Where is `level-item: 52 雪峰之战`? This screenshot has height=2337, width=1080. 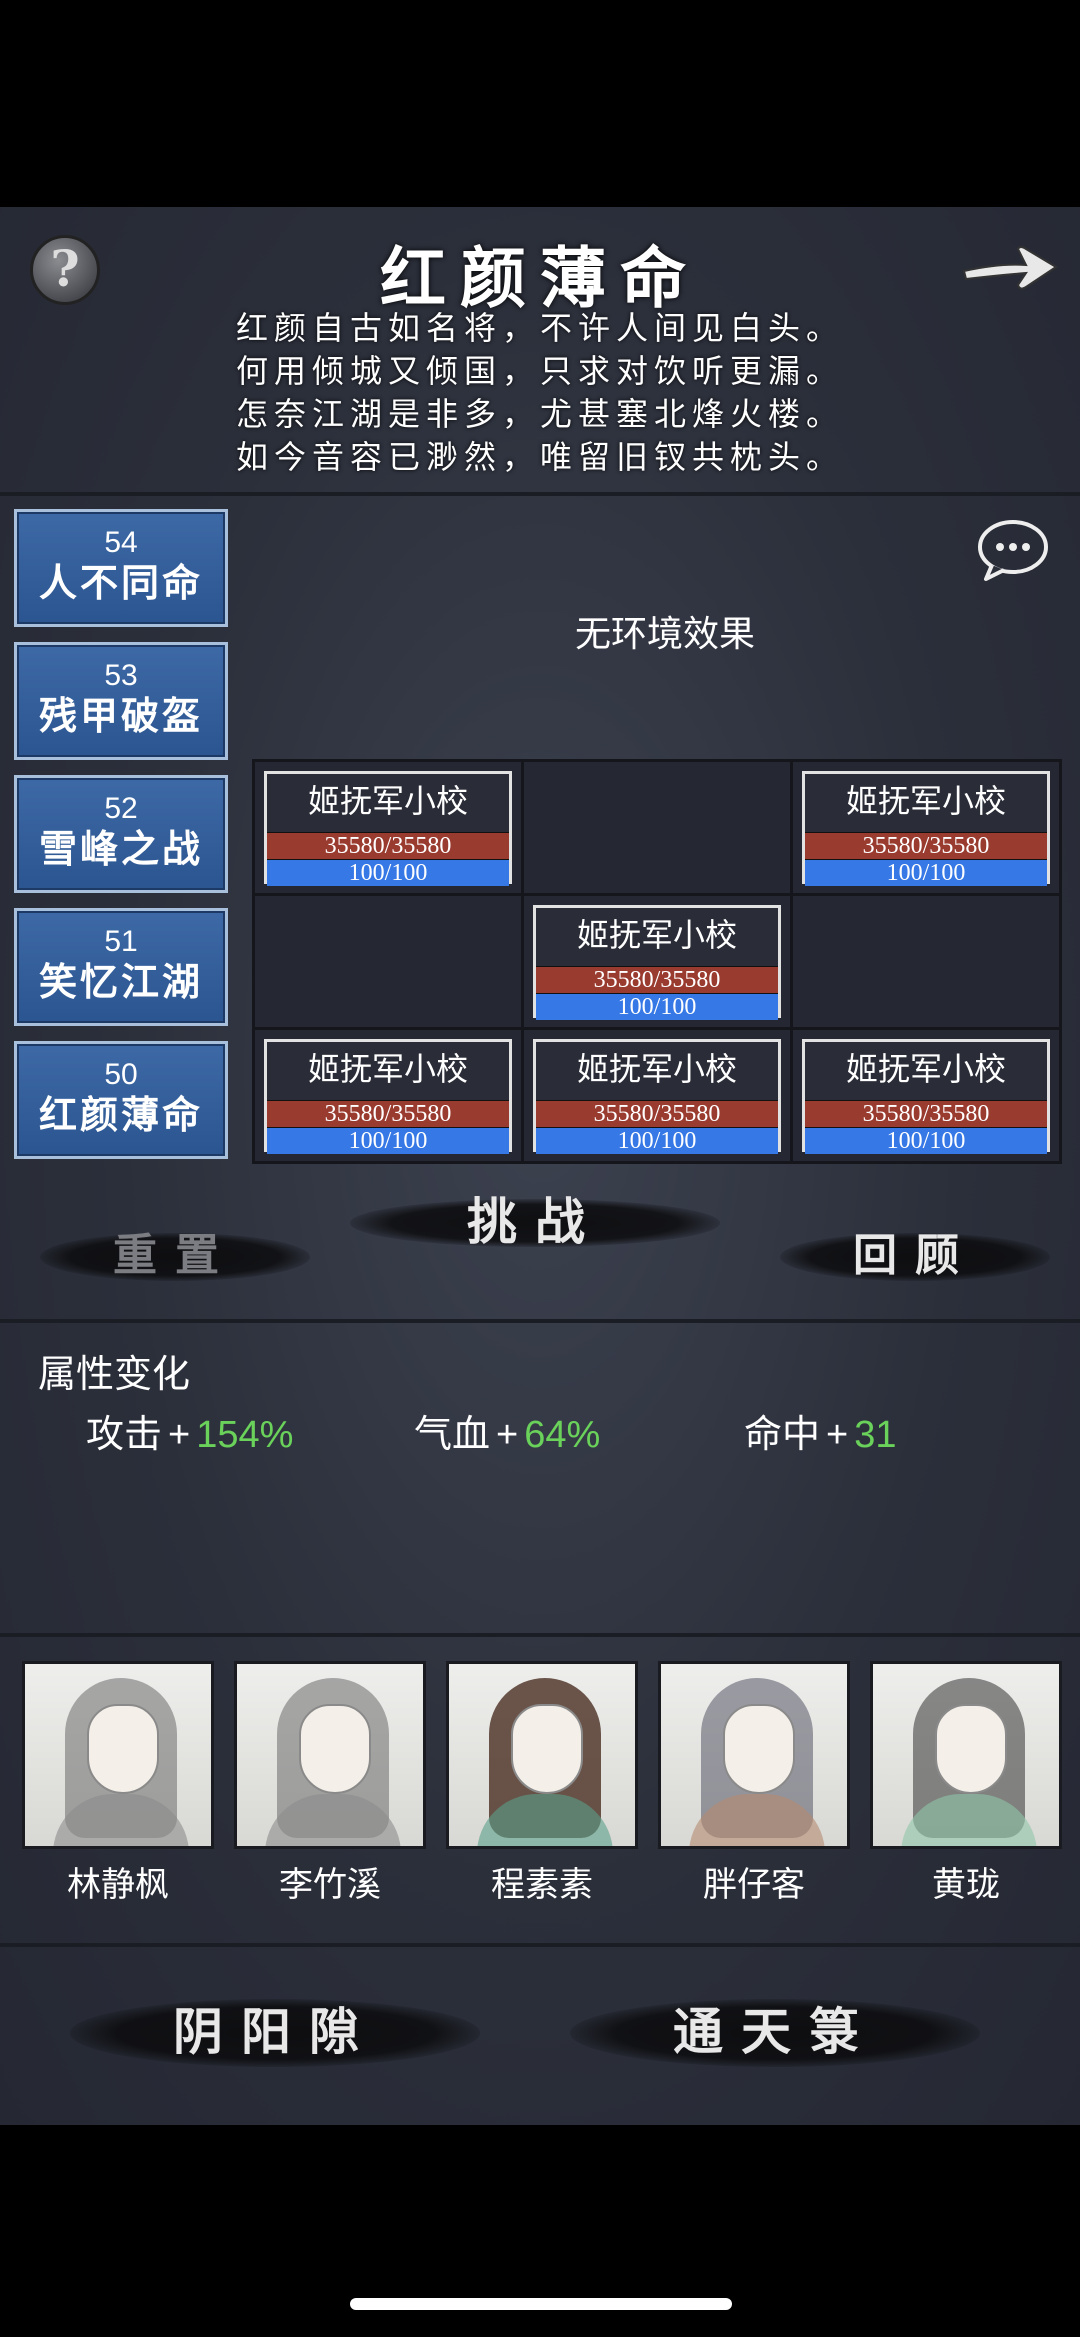
level-item: 52 雪峰之战 is located at coordinates (121, 834).